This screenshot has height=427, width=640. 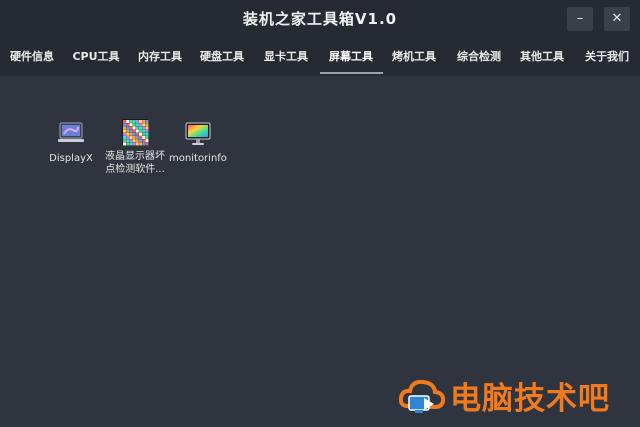 What do you see at coordinates (479, 57) in the screenshot?
I see `tab-general-test: 综合检测` at bounding box center [479, 57].